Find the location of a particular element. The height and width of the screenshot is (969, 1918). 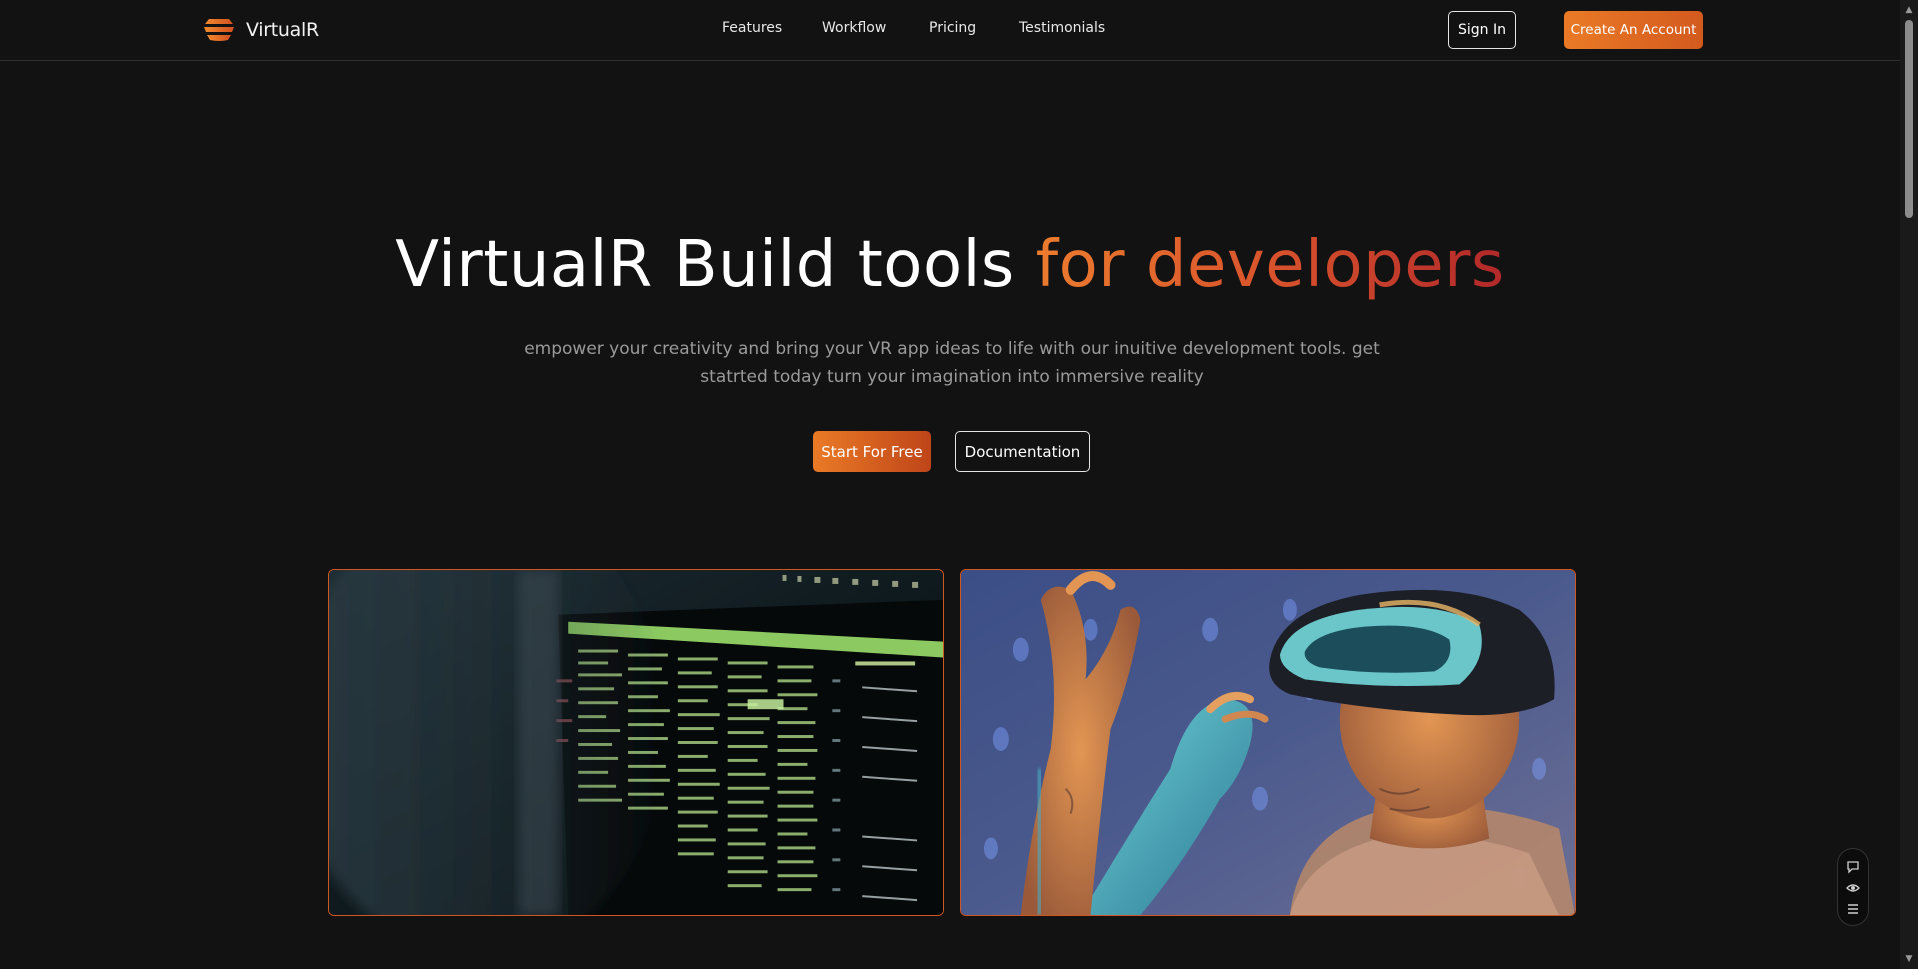

hero-title-accent: for developers is located at coordinates (1270, 265).